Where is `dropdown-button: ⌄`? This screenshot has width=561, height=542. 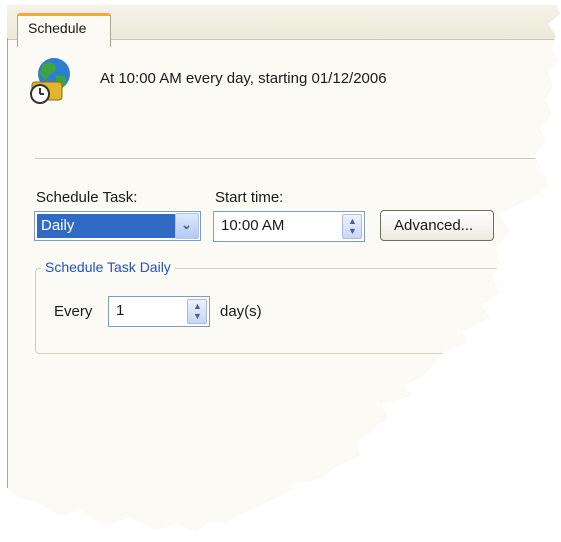 dropdown-button: ⌄ is located at coordinates (187, 226).